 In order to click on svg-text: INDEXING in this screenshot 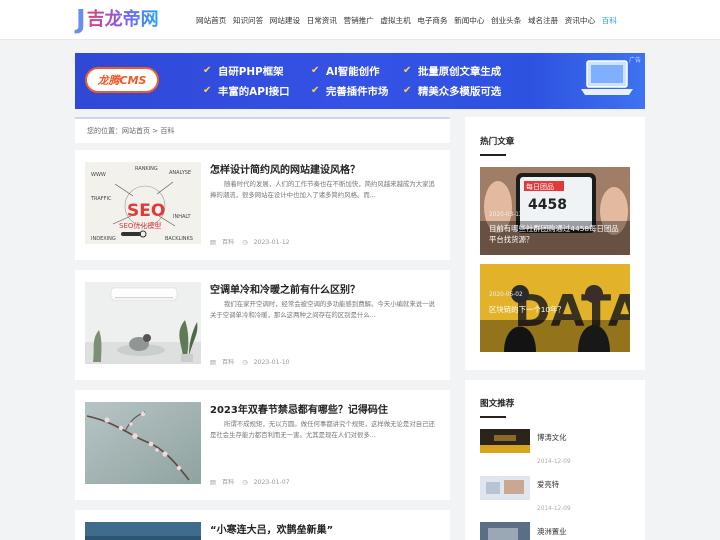, I will do `click(103, 239)`.